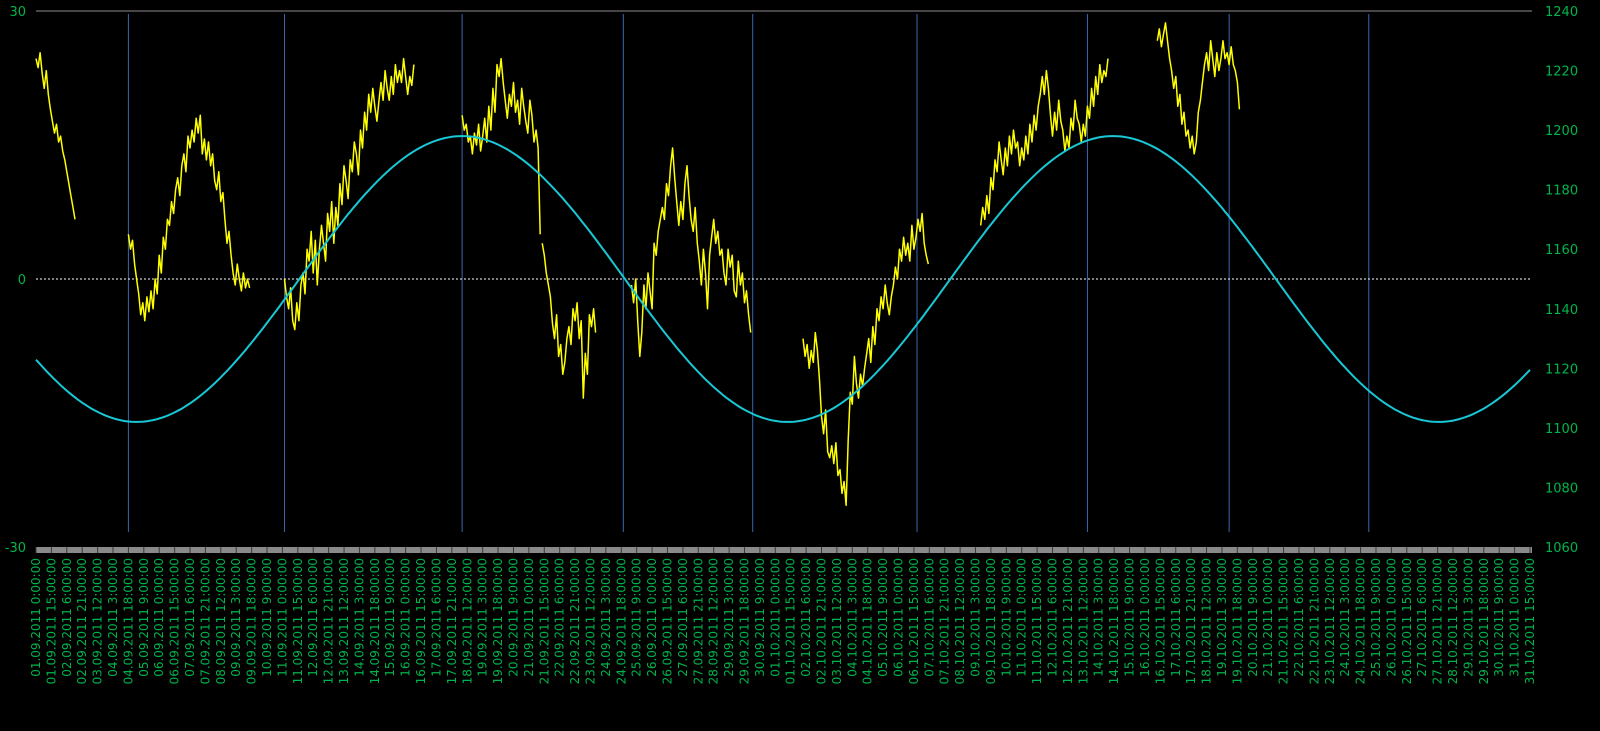  I want to click on x-axis-tick-label: 16.09.2011 15:00:00, so click(421, 621).